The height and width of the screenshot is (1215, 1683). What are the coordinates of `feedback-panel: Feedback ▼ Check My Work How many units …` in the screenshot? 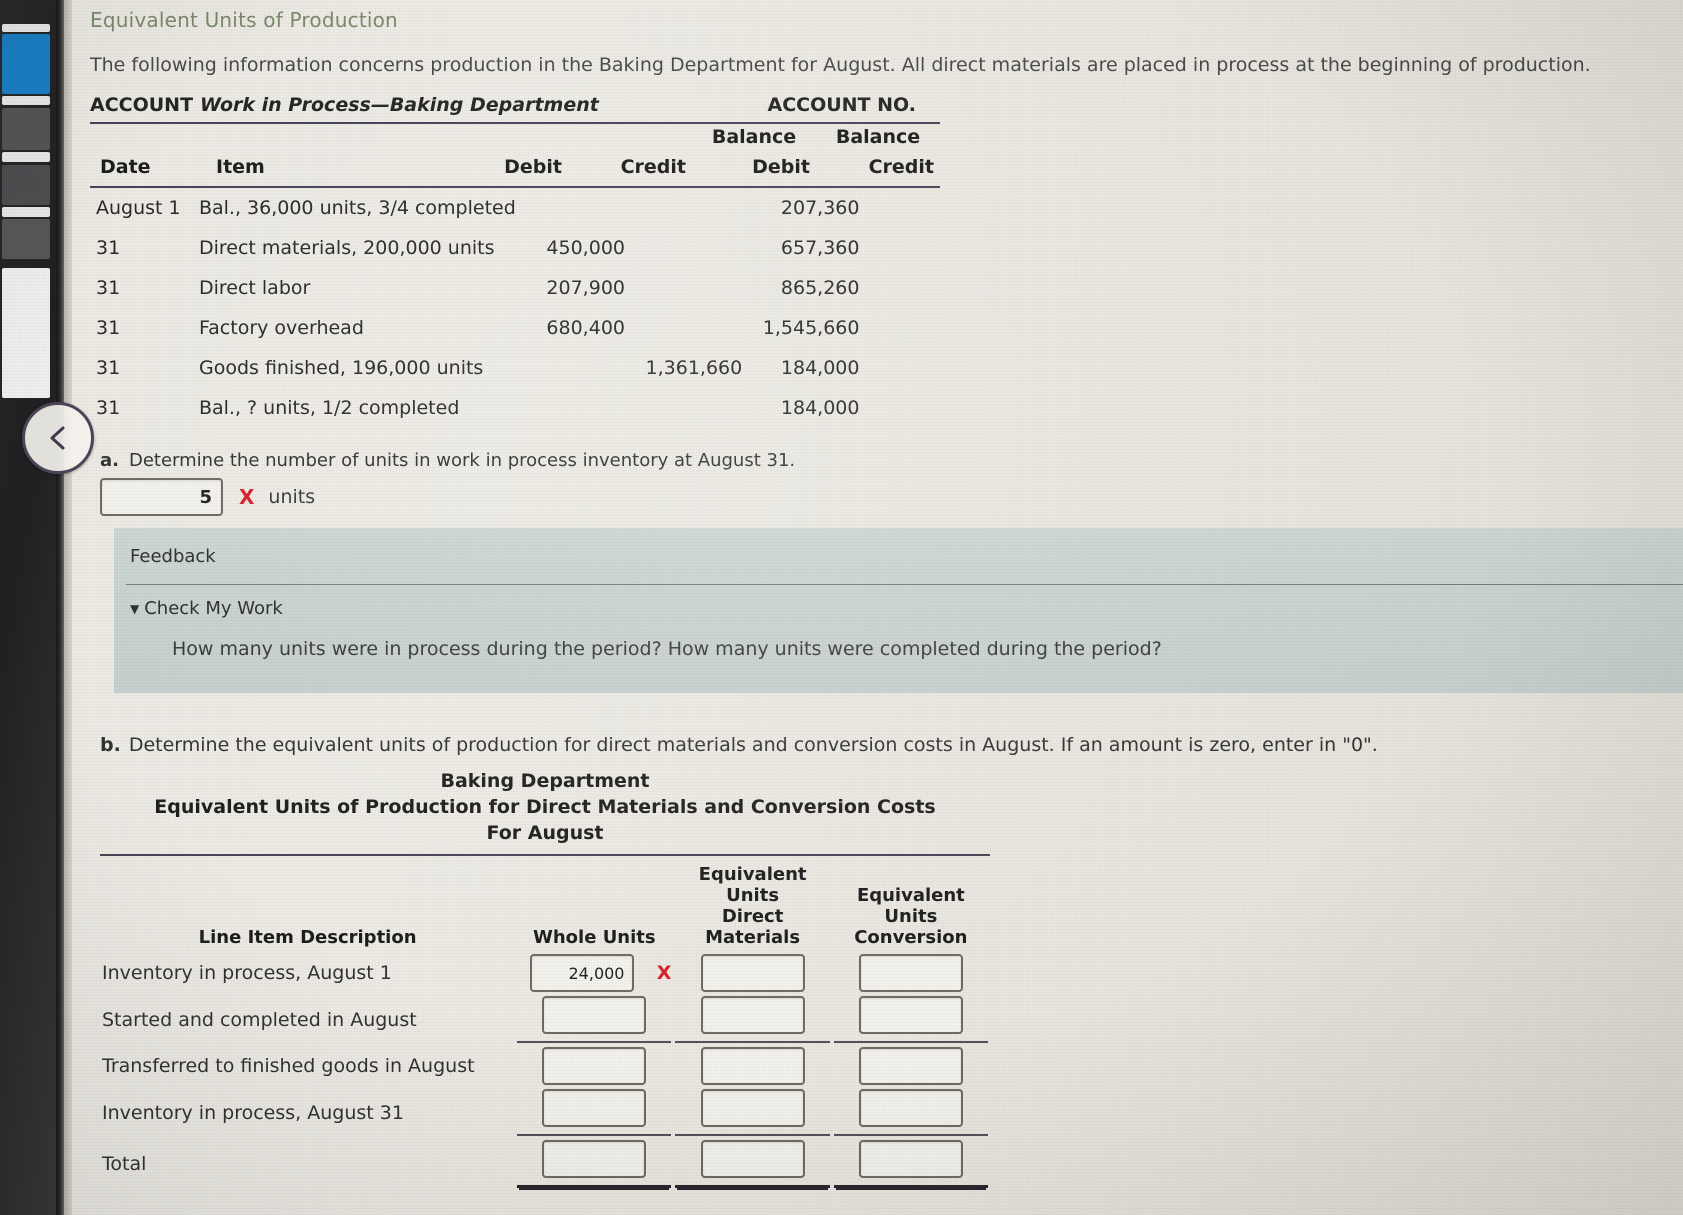 It's located at (898, 610).